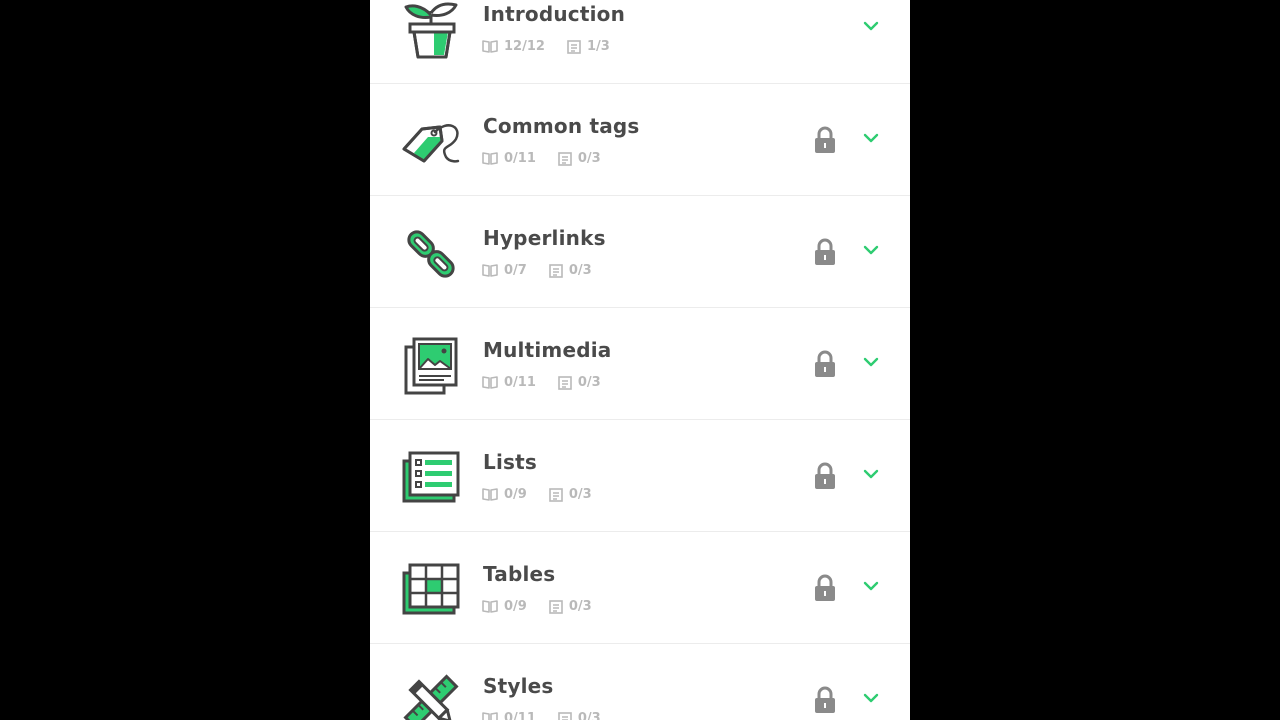 This screenshot has height=720, width=1280. I want to click on list-icon, so click(431, 477).